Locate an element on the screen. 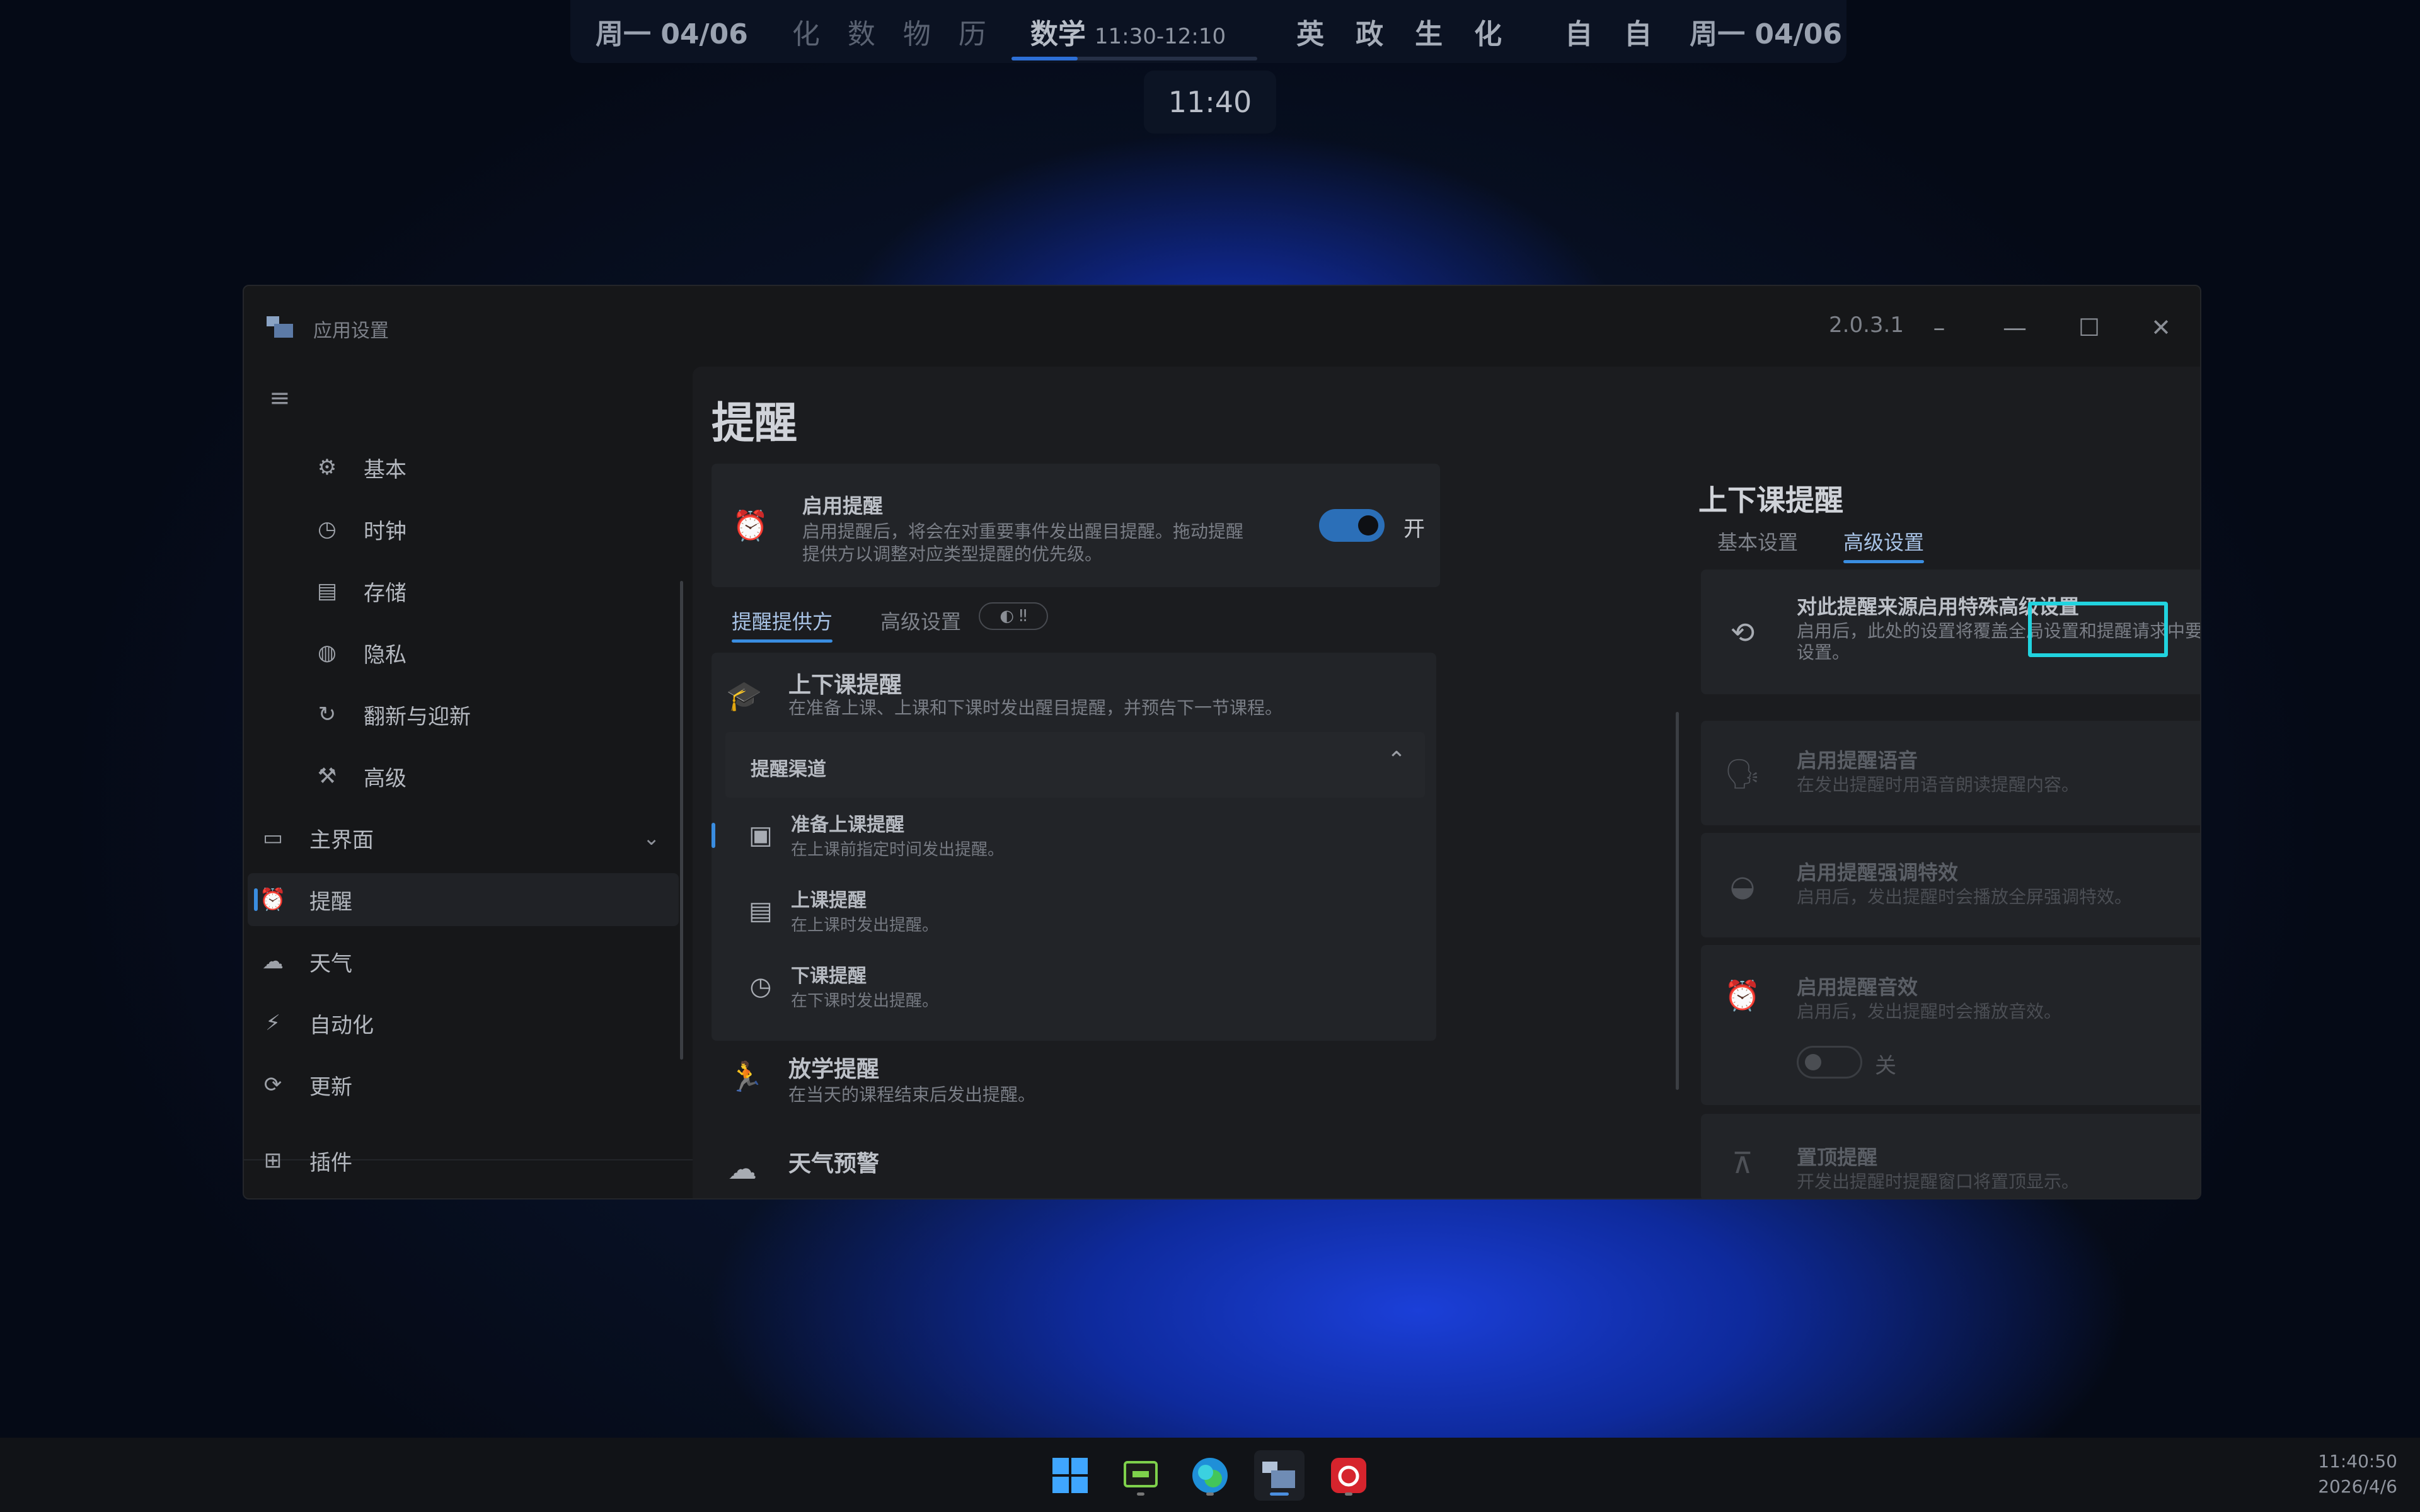 The height and width of the screenshot is (1512, 2420). tab-advanced: 高级设置 is located at coordinates (920, 620).